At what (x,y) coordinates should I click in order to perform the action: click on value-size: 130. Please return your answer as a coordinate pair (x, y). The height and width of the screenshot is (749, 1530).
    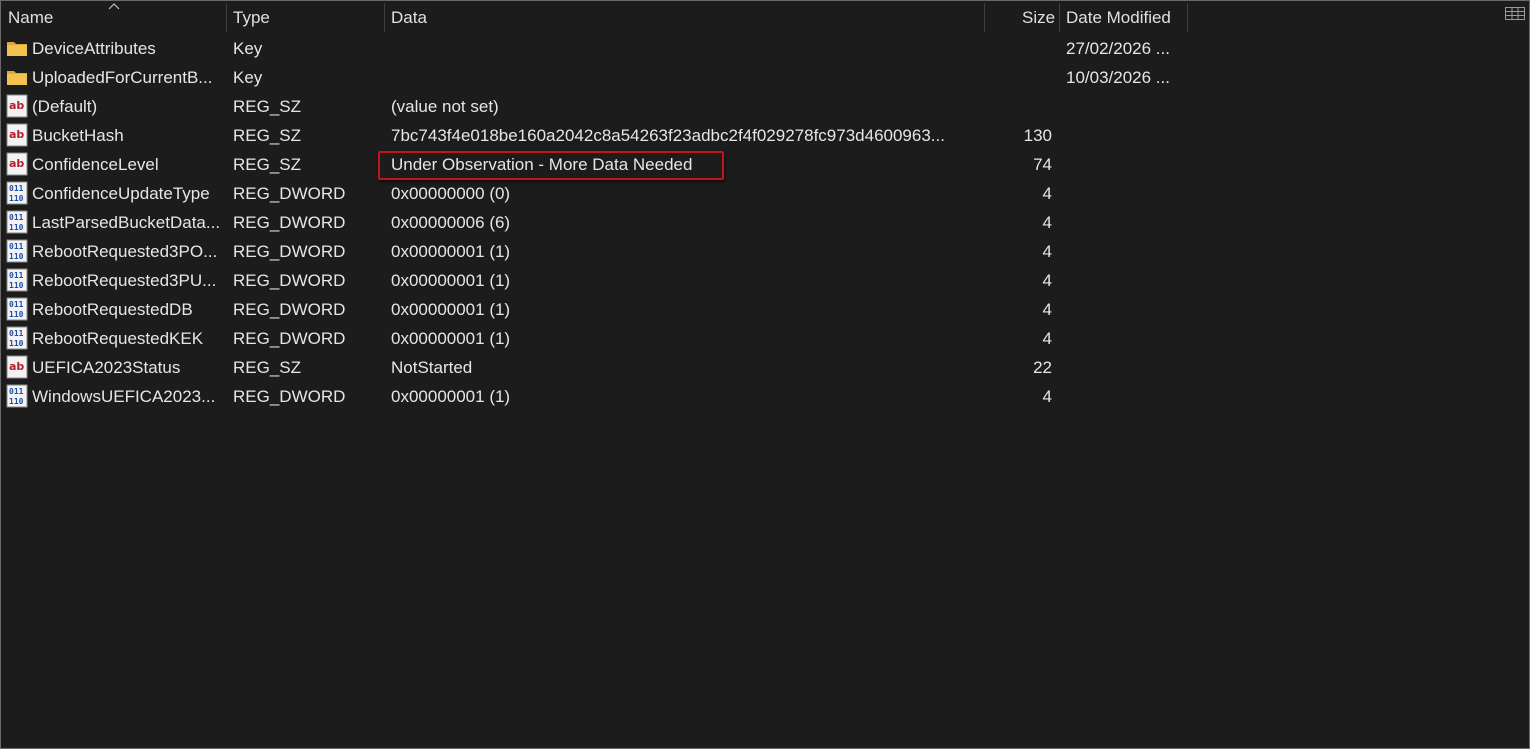
    Looking at the image, I should click on (1037, 135).